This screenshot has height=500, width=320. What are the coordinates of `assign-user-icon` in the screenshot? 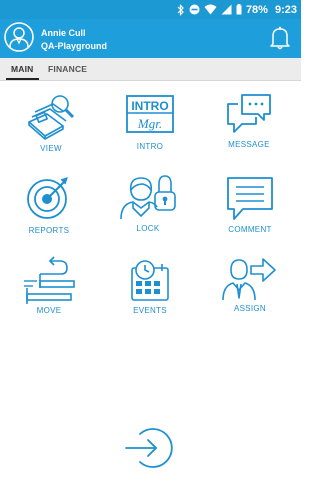 It's located at (249, 279).